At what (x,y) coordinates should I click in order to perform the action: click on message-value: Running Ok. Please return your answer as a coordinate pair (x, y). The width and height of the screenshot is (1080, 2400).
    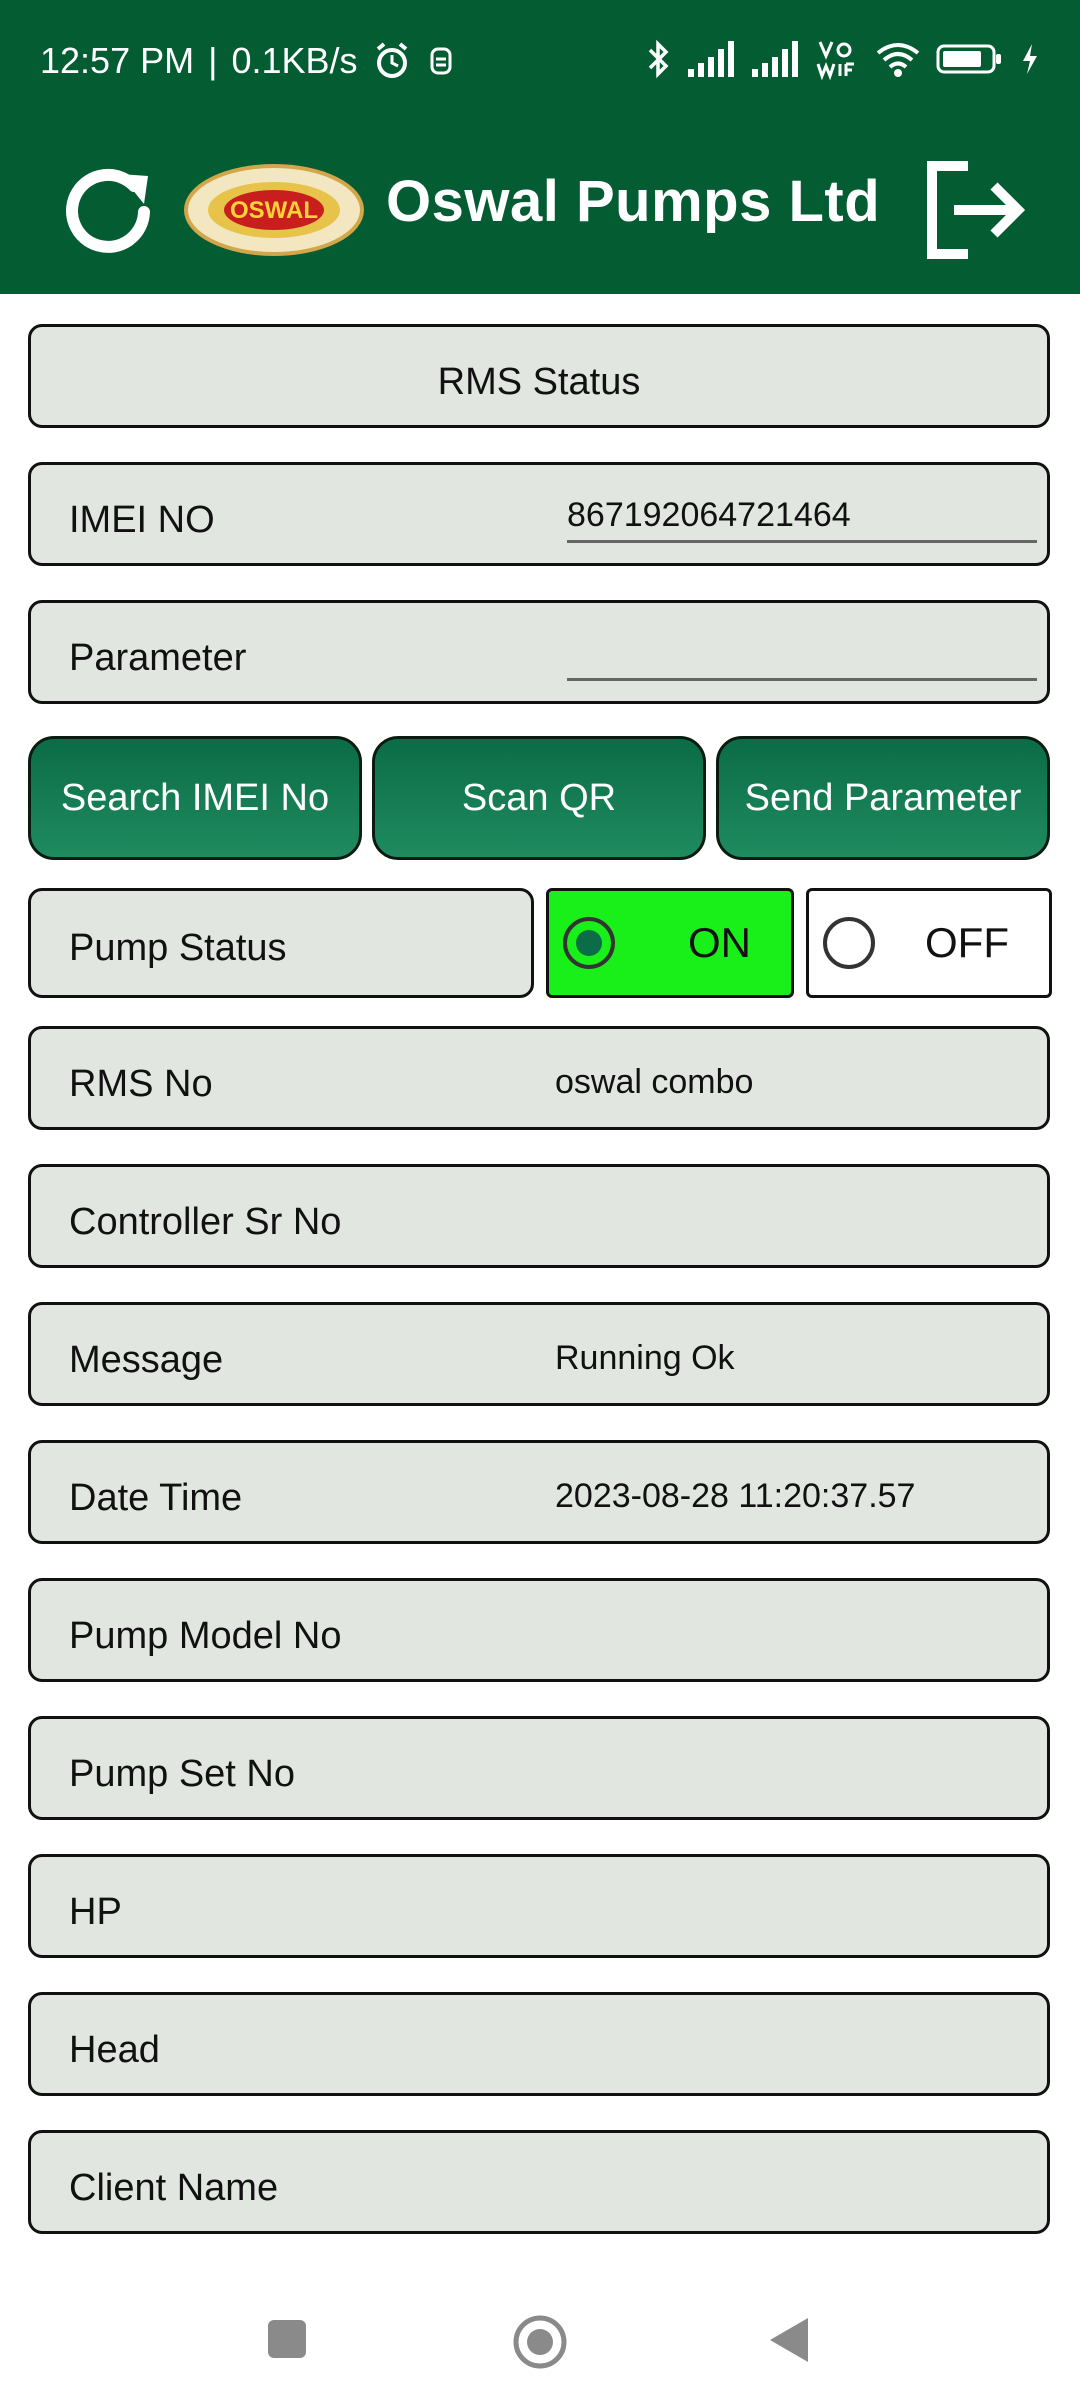
    Looking at the image, I should click on (645, 1358).